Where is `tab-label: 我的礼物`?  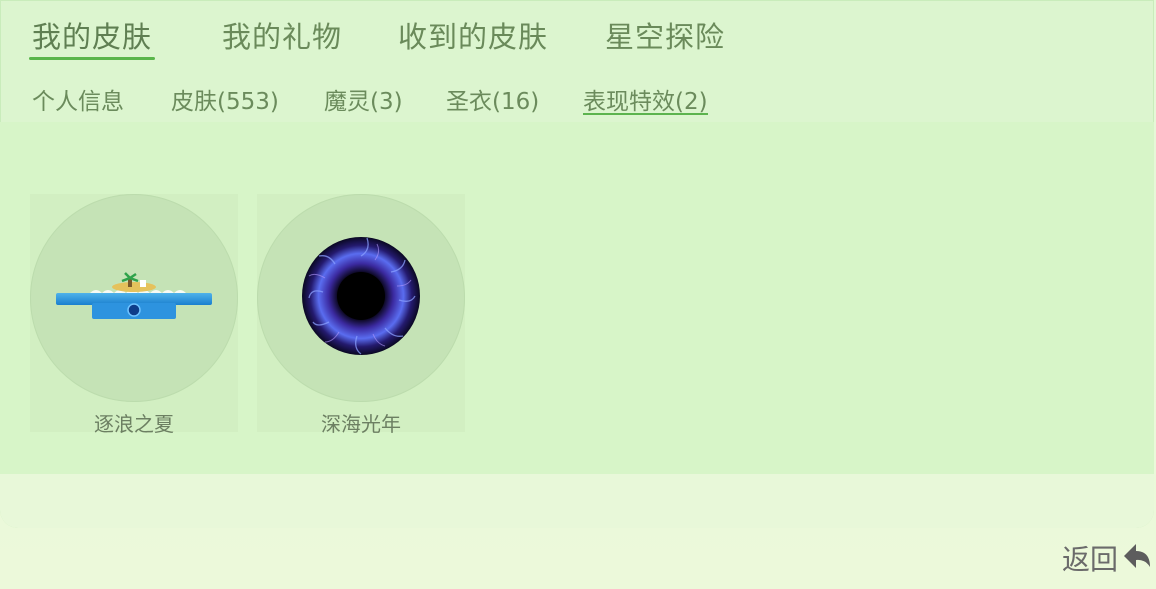 tab-label: 我的礼物 is located at coordinates (282, 37).